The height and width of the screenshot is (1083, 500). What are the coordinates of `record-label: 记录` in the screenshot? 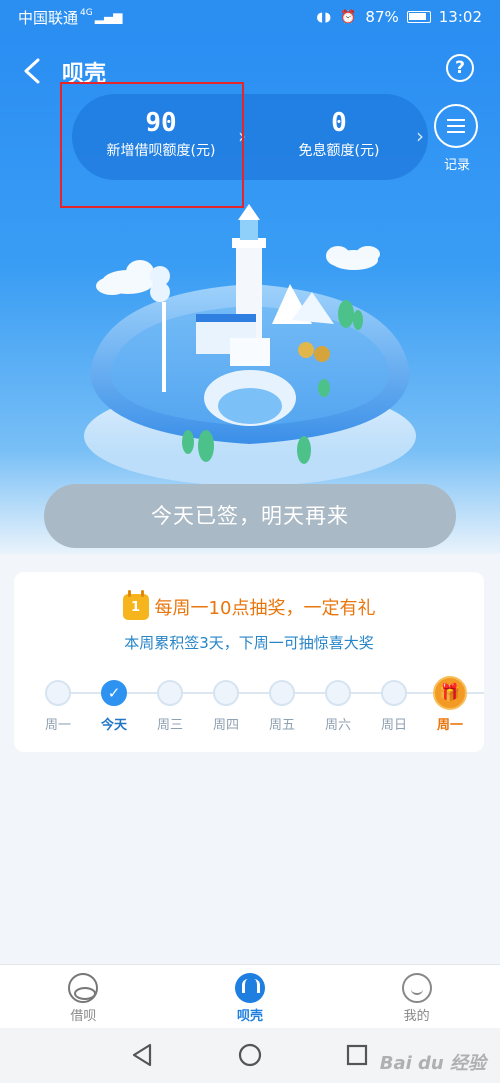 It's located at (456, 165).